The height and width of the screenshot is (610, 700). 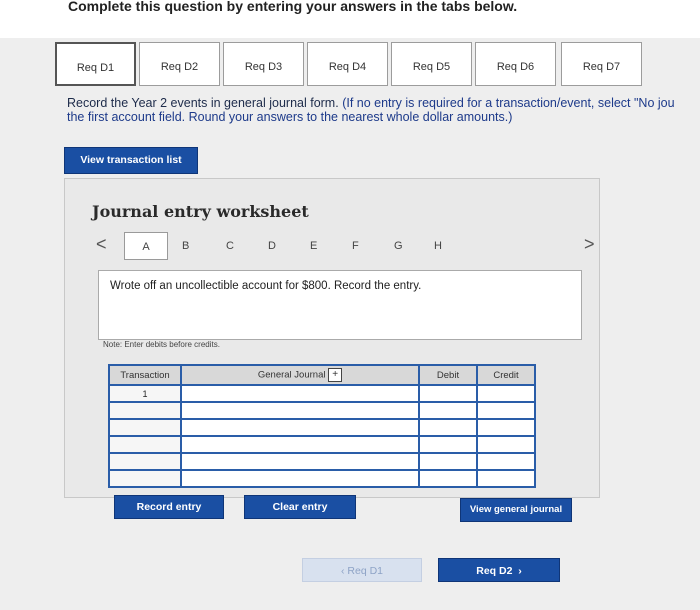 What do you see at coordinates (515, 64) in the screenshot?
I see `tab-req-d6: Req D6` at bounding box center [515, 64].